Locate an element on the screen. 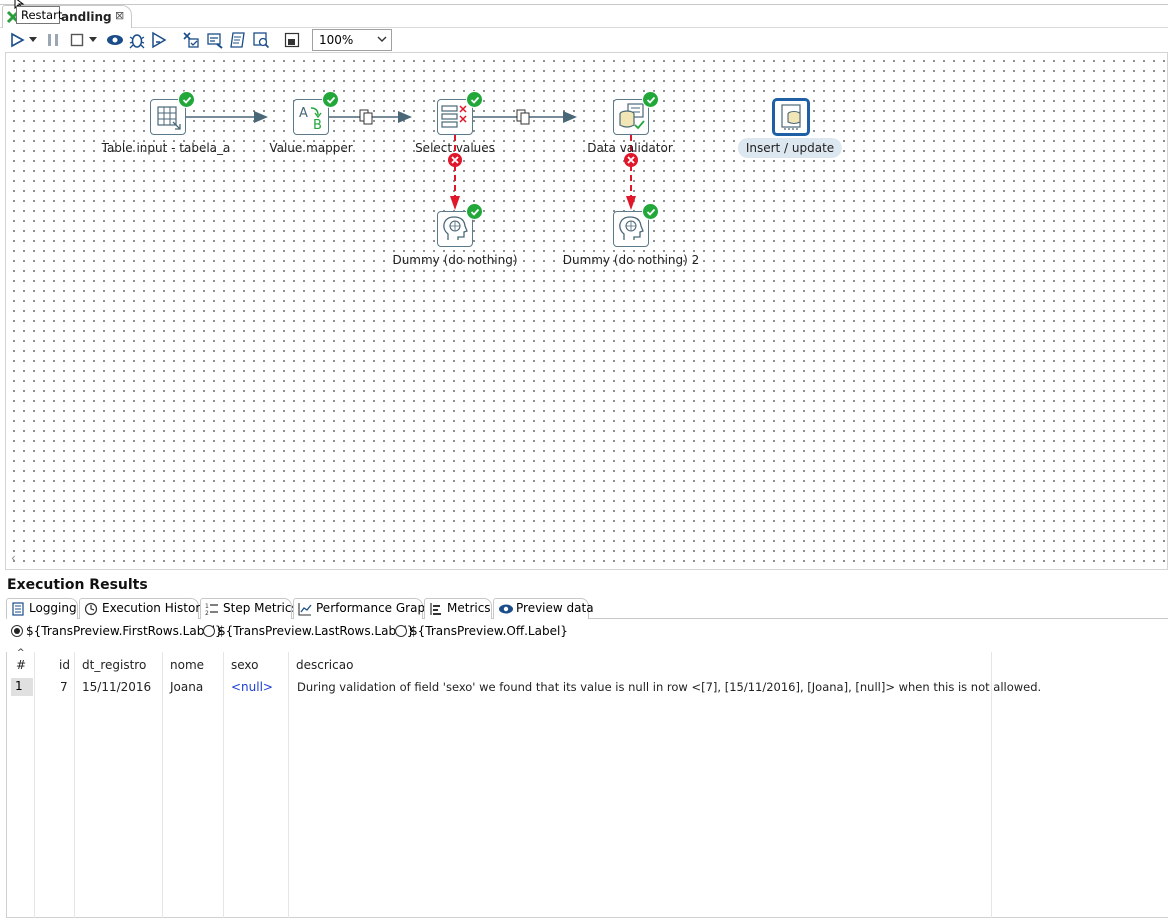 The image size is (1168, 919). cell-dt-registro: 15/11/2016 is located at coordinates (116, 687).